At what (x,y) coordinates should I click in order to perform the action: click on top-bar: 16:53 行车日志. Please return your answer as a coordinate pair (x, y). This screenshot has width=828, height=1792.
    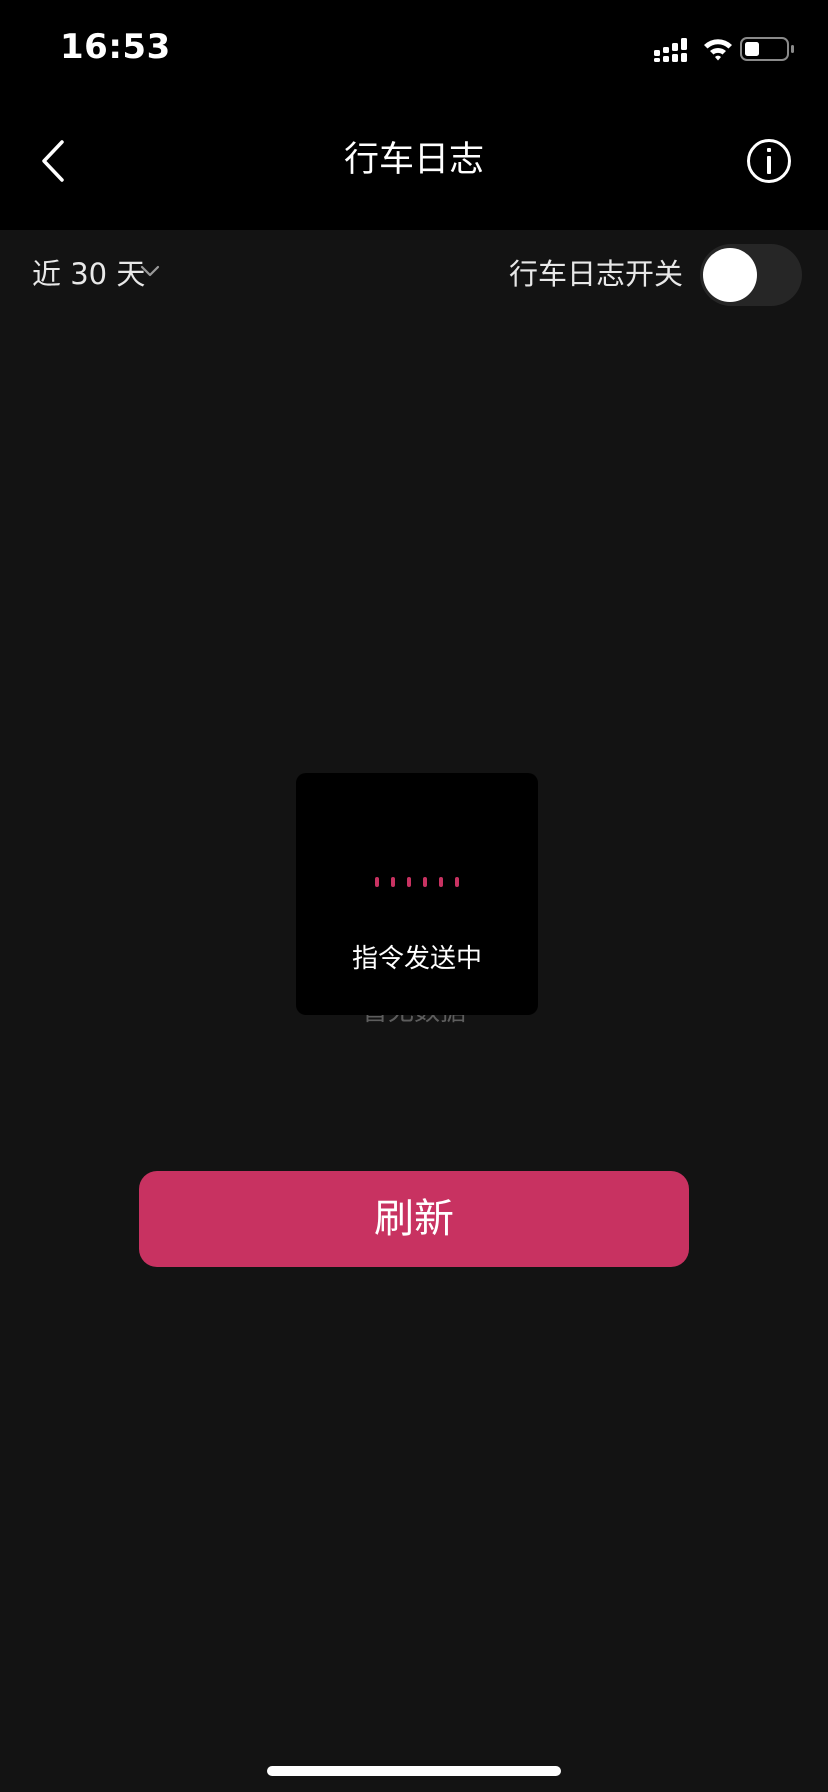
    Looking at the image, I should click on (414, 115).